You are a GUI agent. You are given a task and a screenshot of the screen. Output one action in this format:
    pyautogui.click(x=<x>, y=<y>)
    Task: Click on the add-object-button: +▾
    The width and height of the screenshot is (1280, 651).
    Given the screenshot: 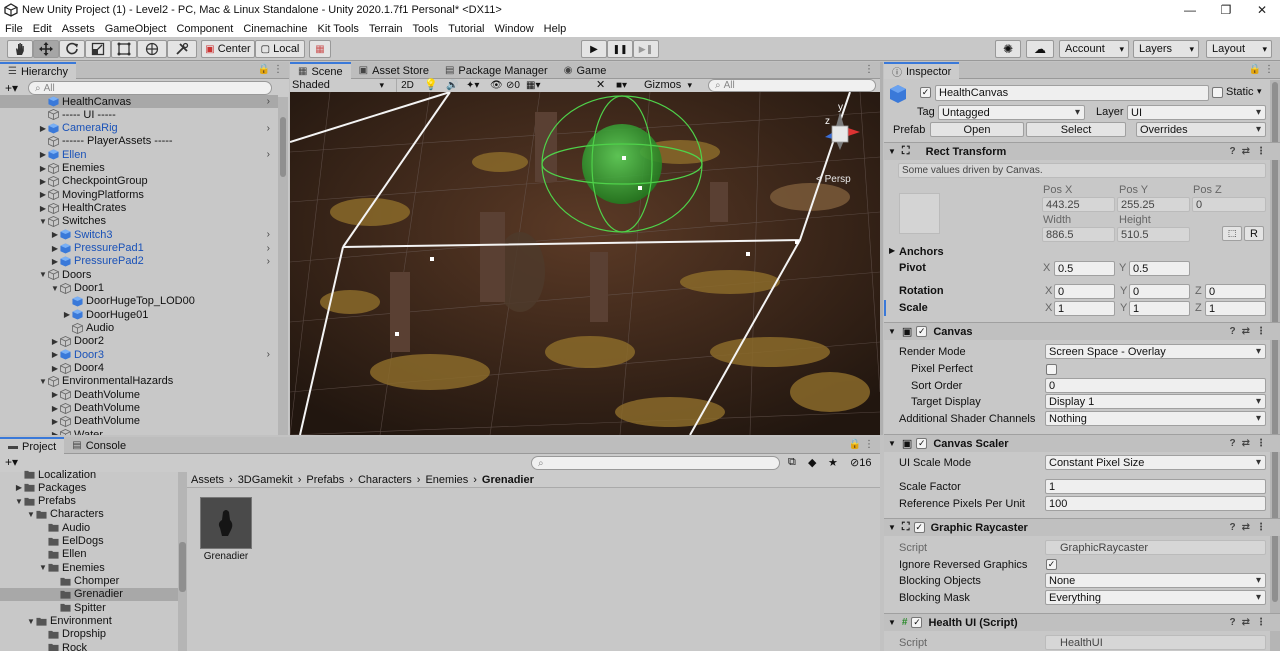 What is the action you would take?
    pyautogui.click(x=11, y=88)
    